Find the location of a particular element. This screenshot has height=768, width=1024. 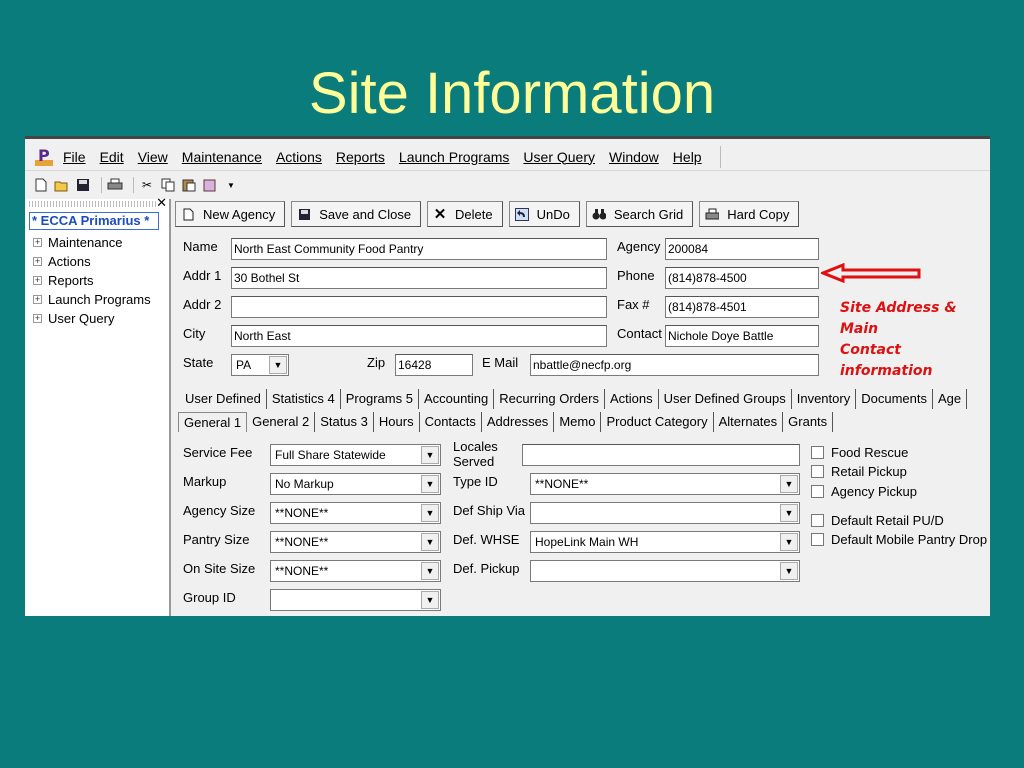

undo-button: UnDo is located at coordinates (544, 214).